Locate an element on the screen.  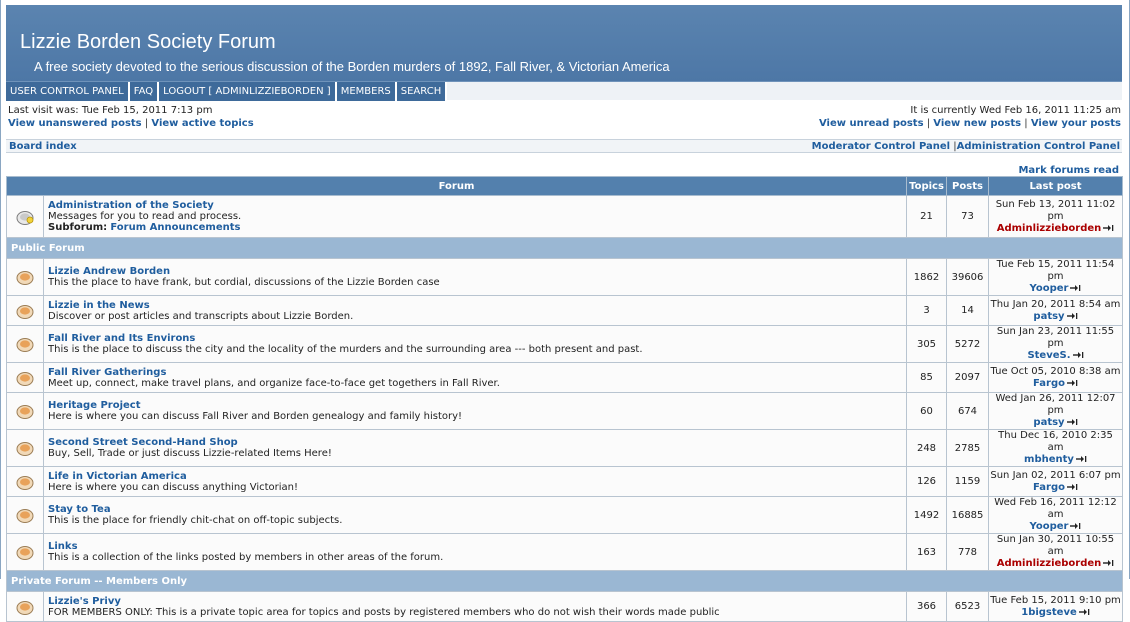
last-post-author-link: SteveS. is located at coordinates (1048, 355).